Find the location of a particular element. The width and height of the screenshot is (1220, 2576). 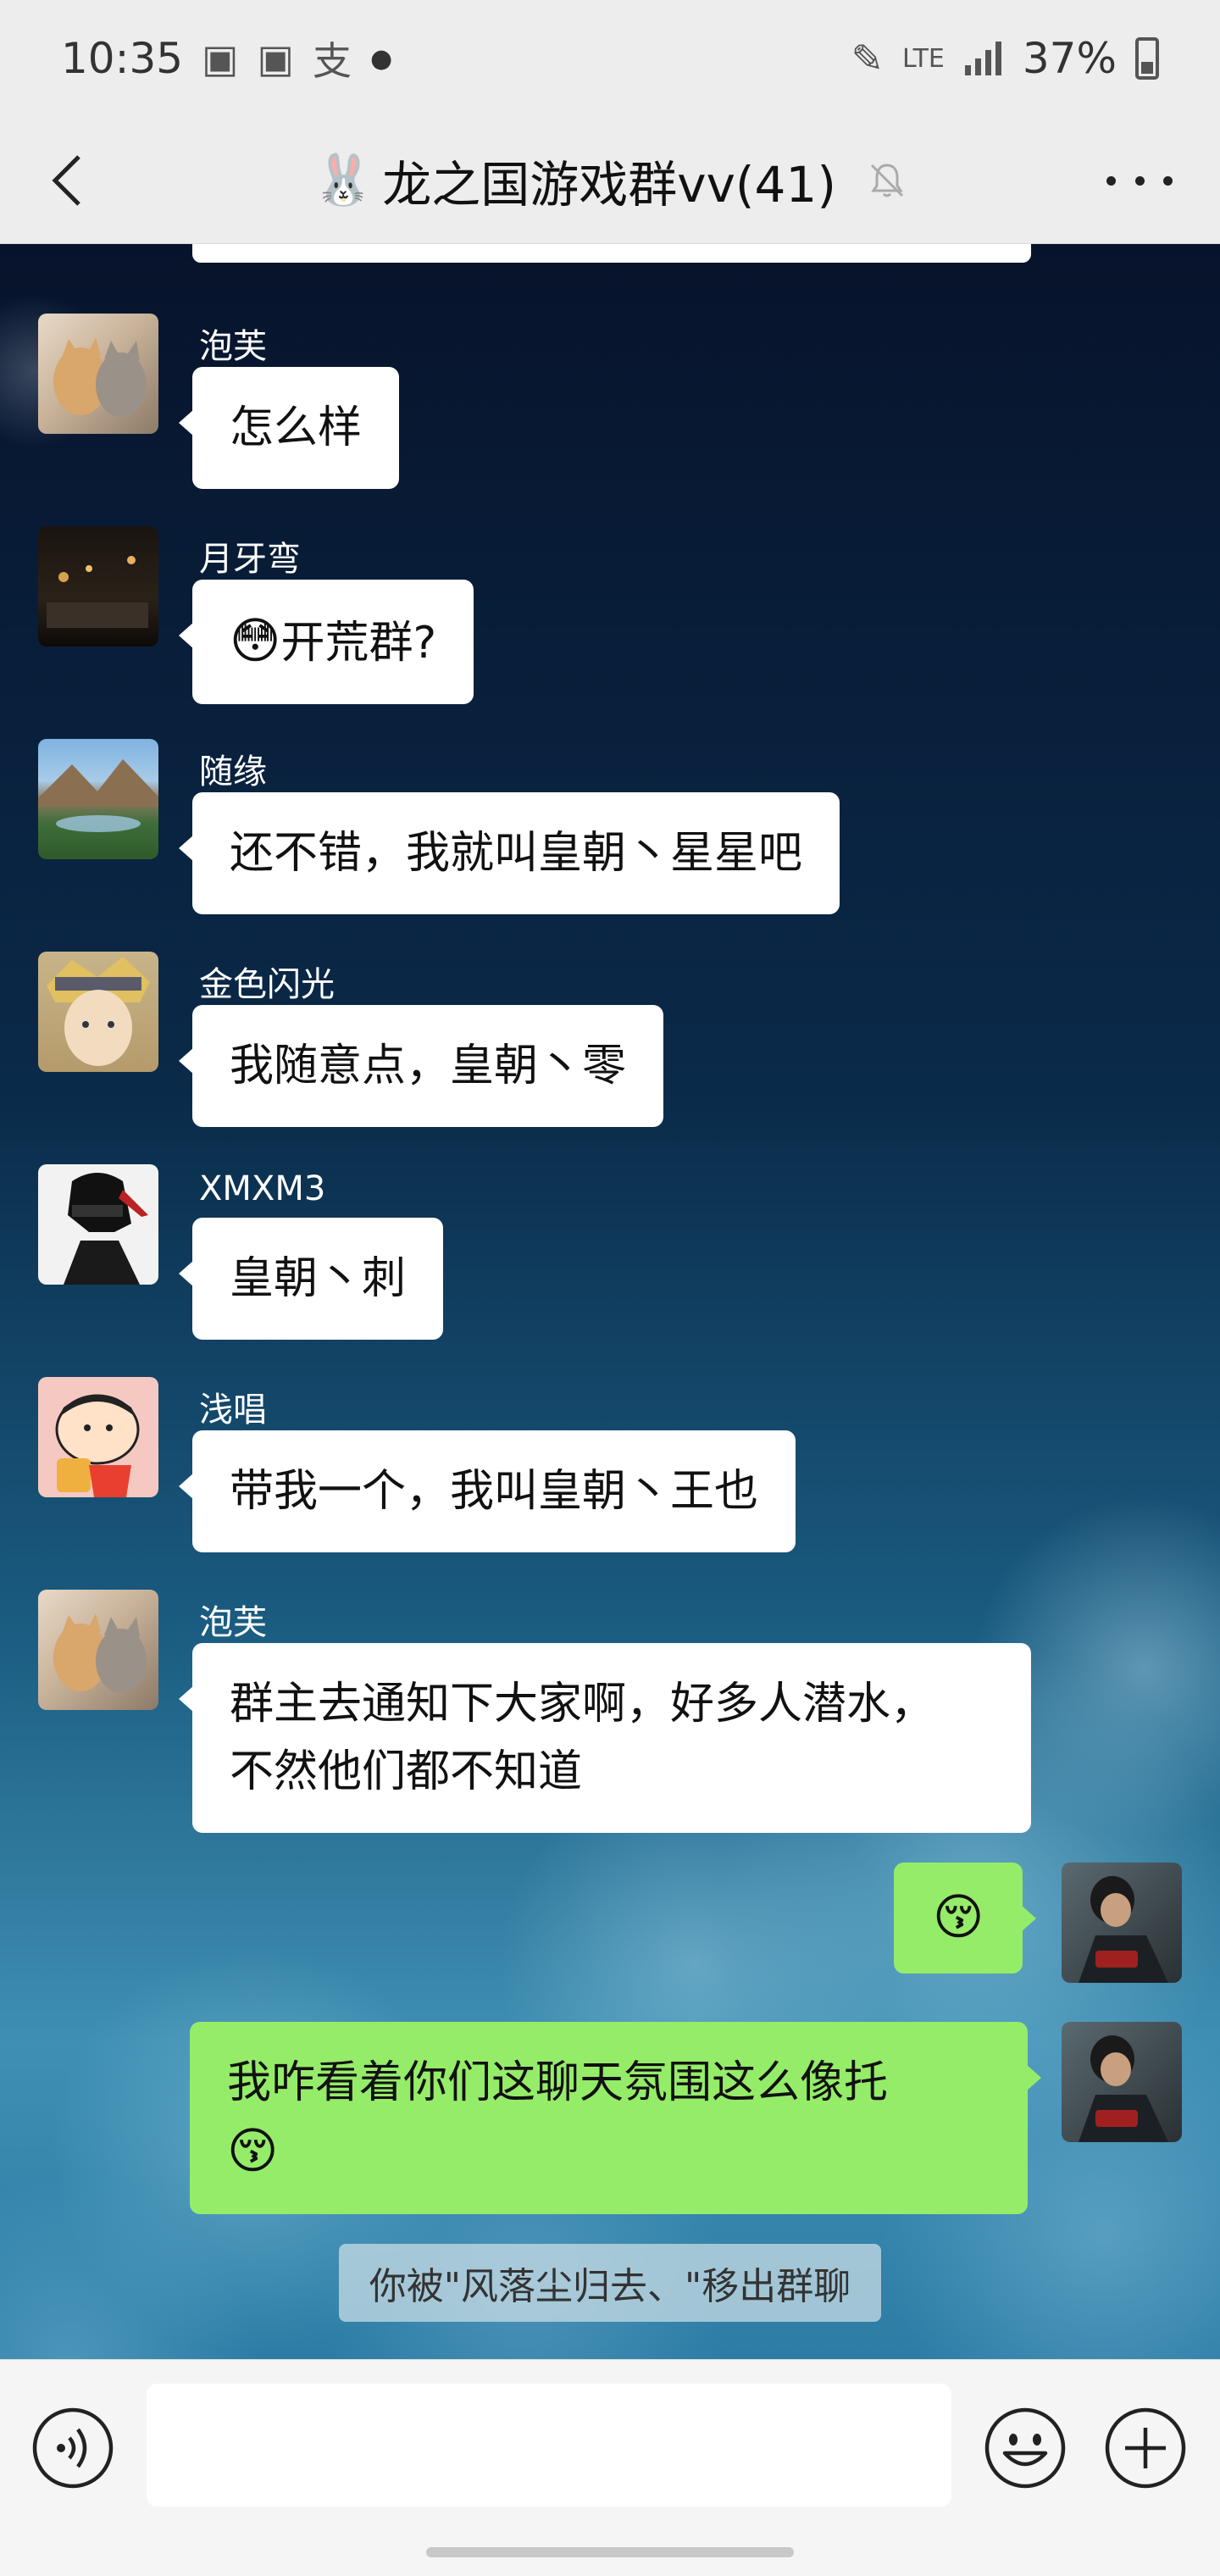

smiley-icon is located at coordinates (1025, 2448).